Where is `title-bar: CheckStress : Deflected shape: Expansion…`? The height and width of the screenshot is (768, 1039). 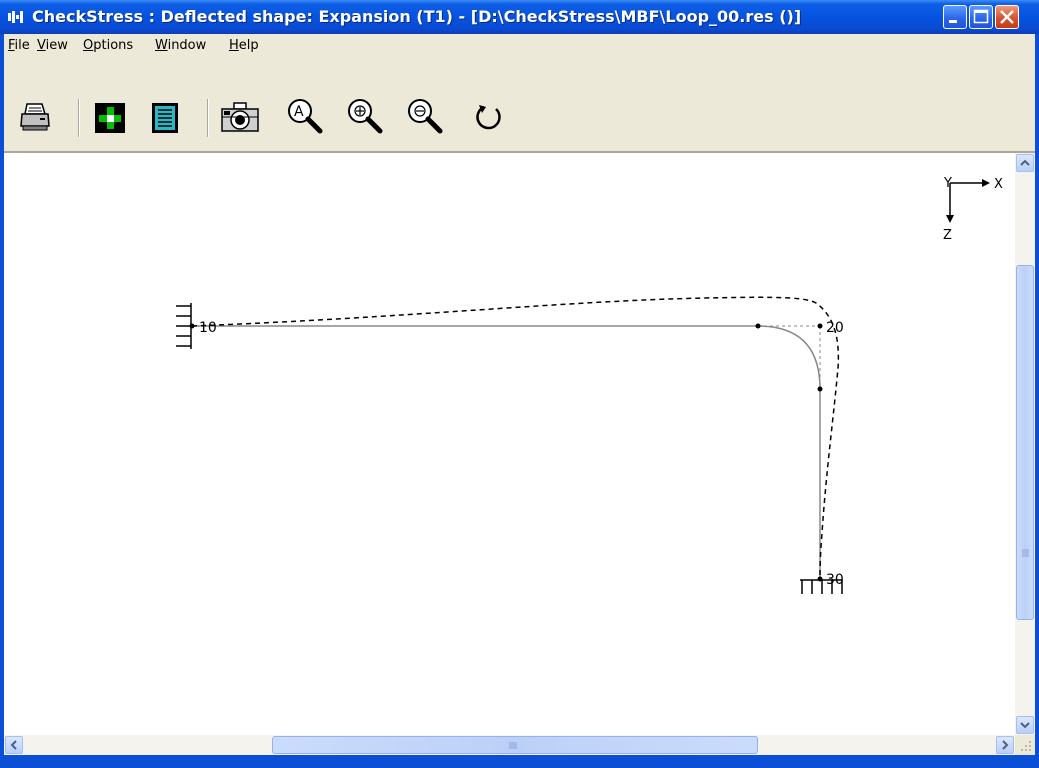
title-bar: CheckStress : Deflected shape: Expansion… is located at coordinates (519, 17).